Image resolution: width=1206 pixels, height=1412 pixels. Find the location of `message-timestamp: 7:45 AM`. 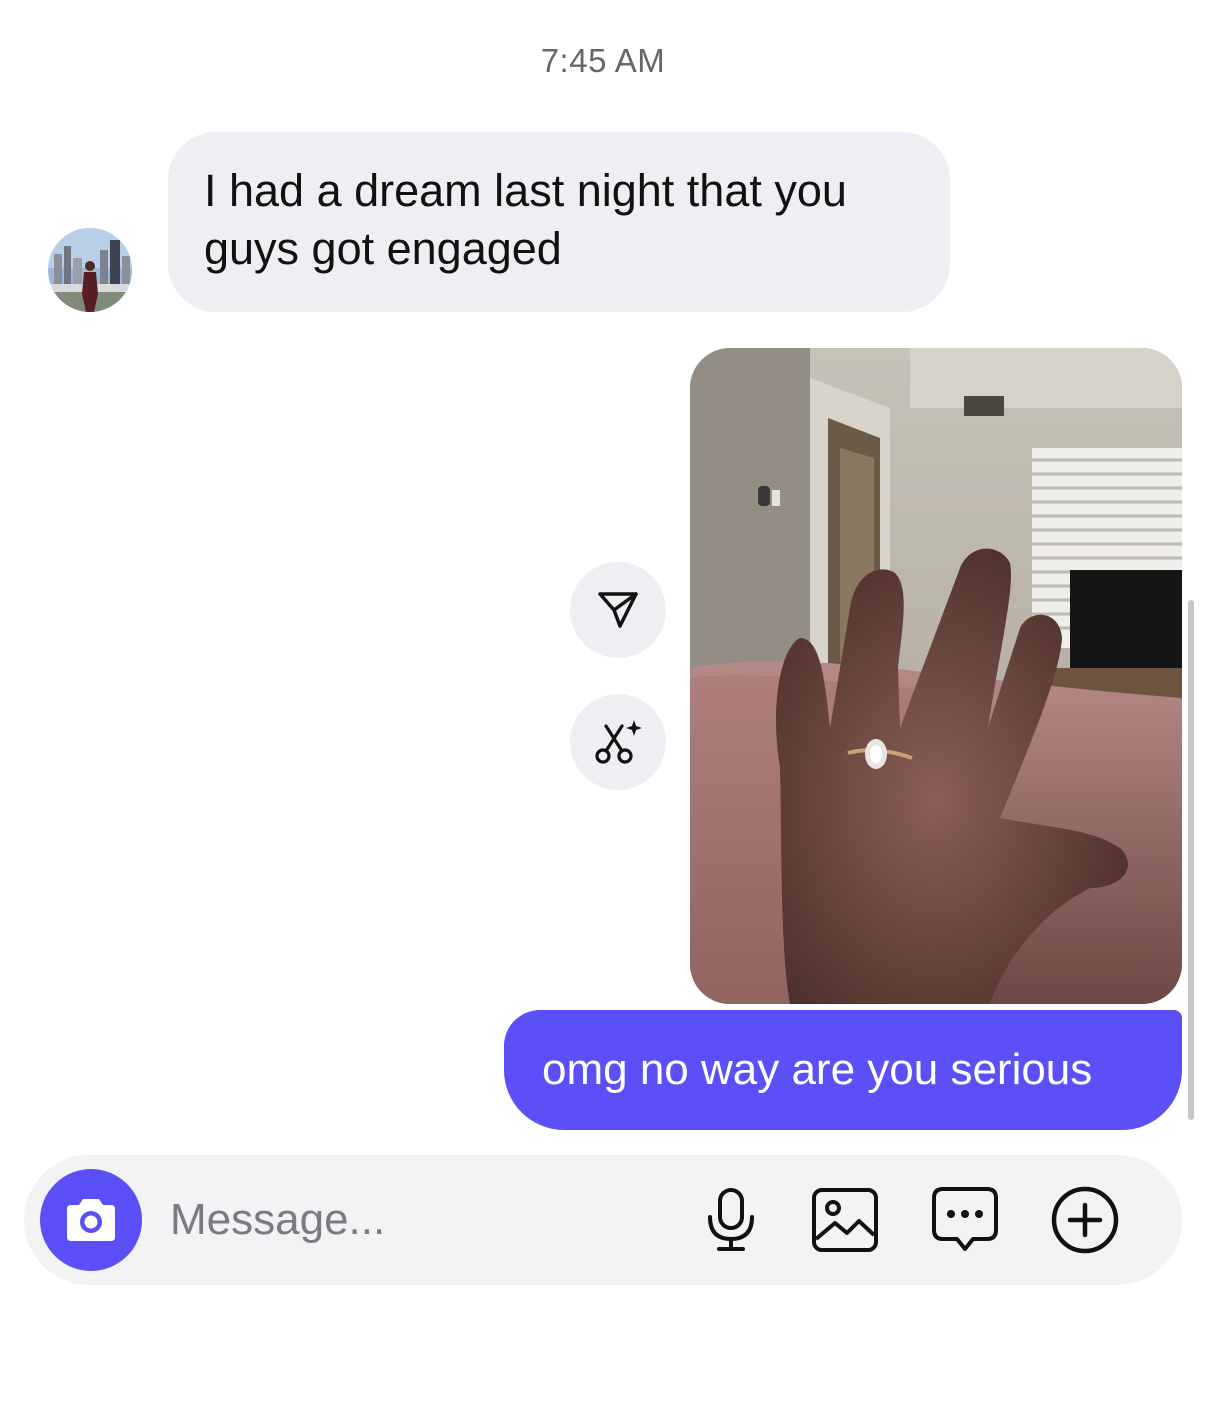

message-timestamp: 7:45 AM is located at coordinates (603, 60).